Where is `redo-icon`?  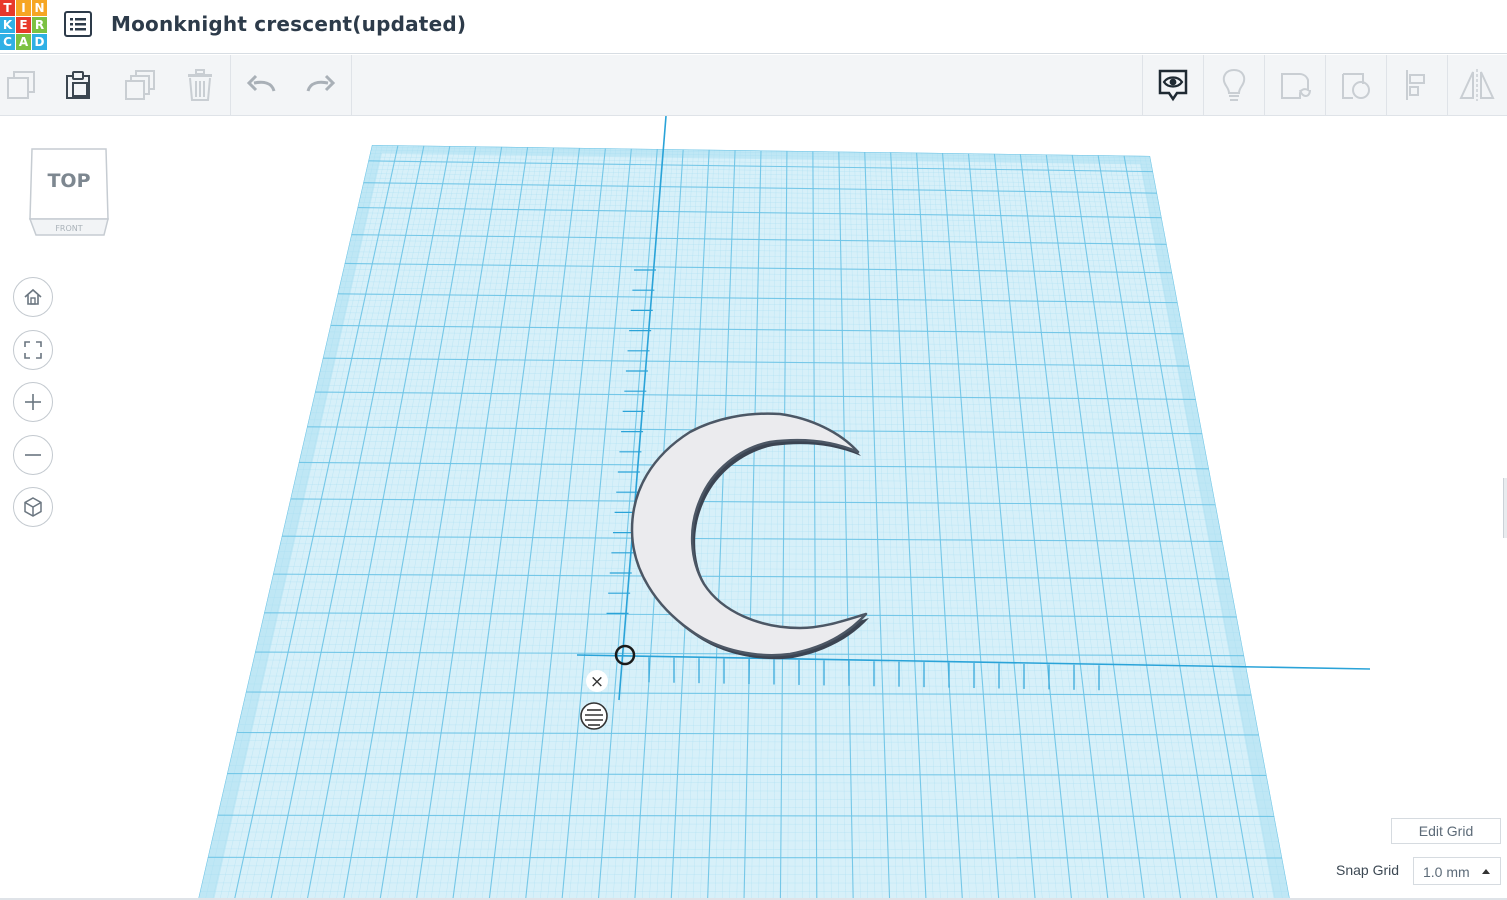
redo-icon is located at coordinates (321, 83).